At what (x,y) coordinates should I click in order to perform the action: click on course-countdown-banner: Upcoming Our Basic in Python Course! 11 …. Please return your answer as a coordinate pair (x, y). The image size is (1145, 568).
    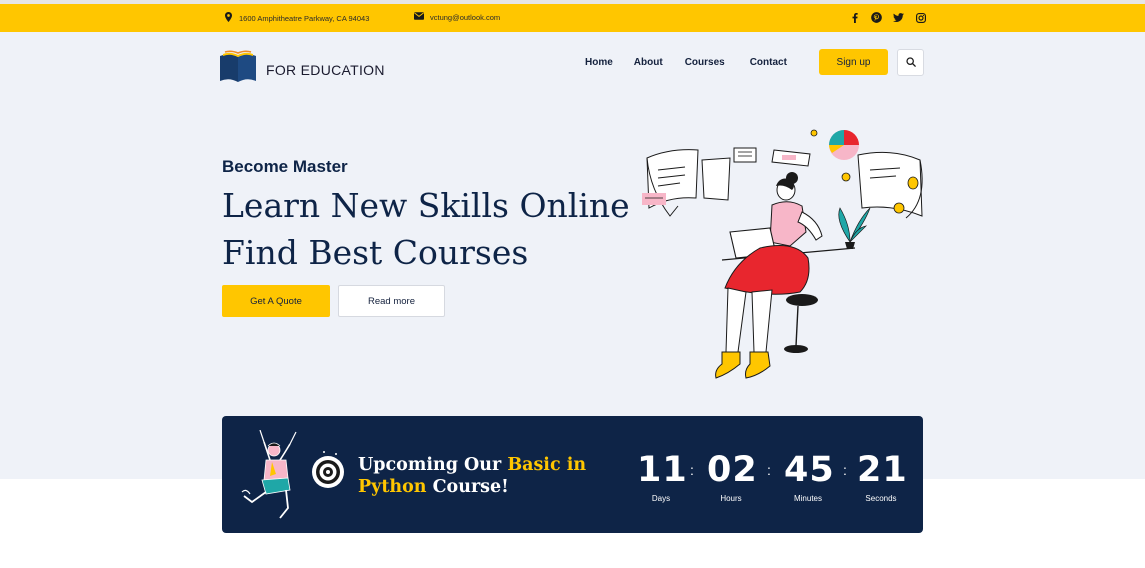
    Looking at the image, I should click on (572, 474).